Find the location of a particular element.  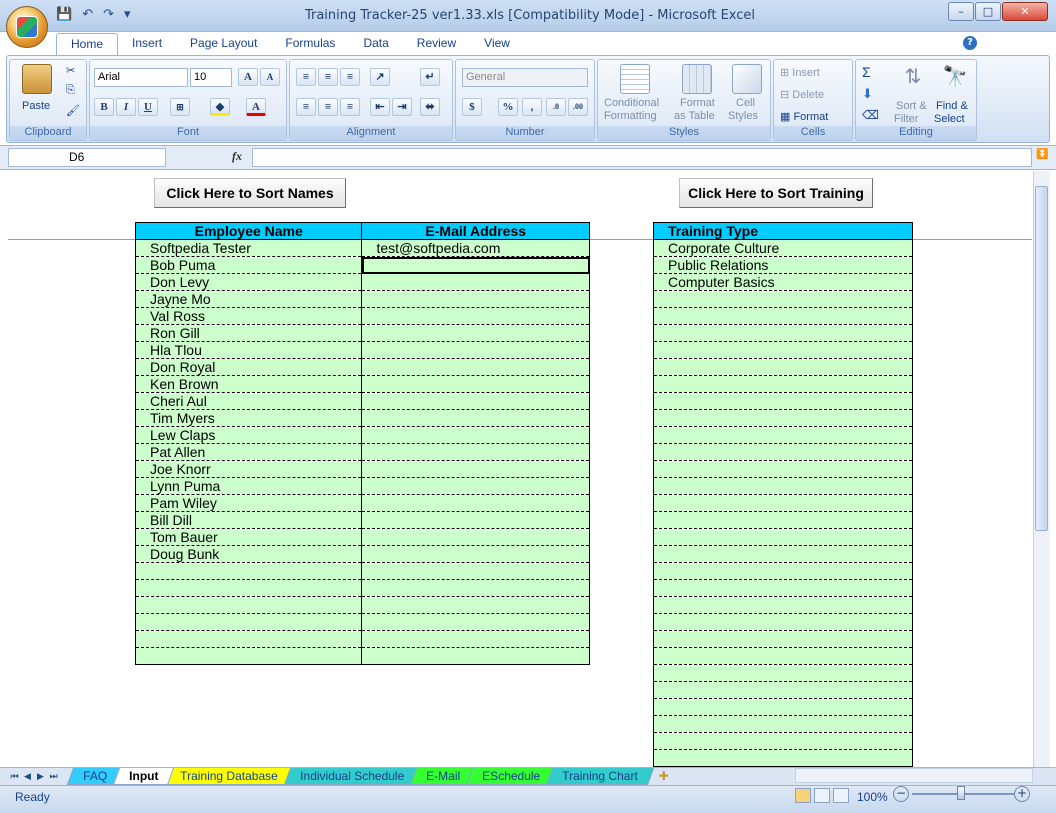

comma-icon: , is located at coordinates (532, 107).